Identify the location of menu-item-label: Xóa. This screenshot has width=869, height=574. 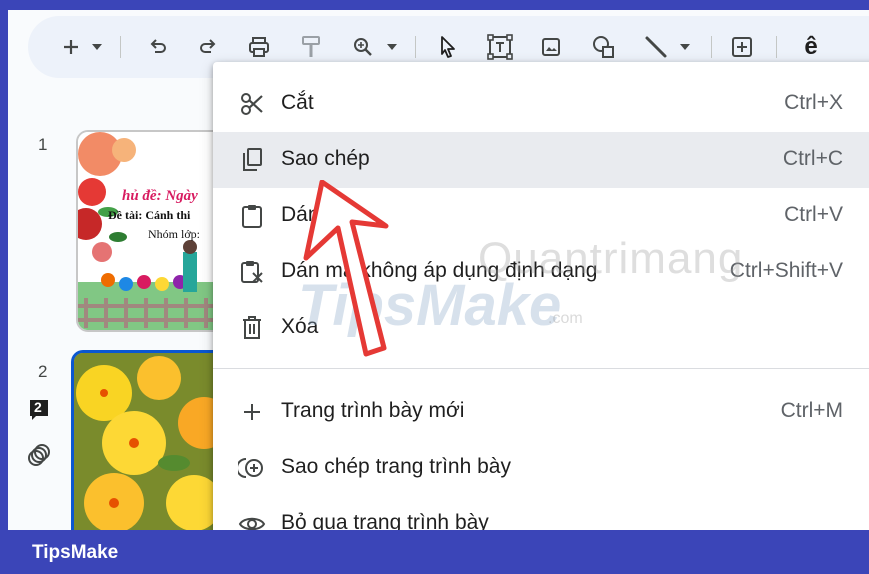
(300, 326).